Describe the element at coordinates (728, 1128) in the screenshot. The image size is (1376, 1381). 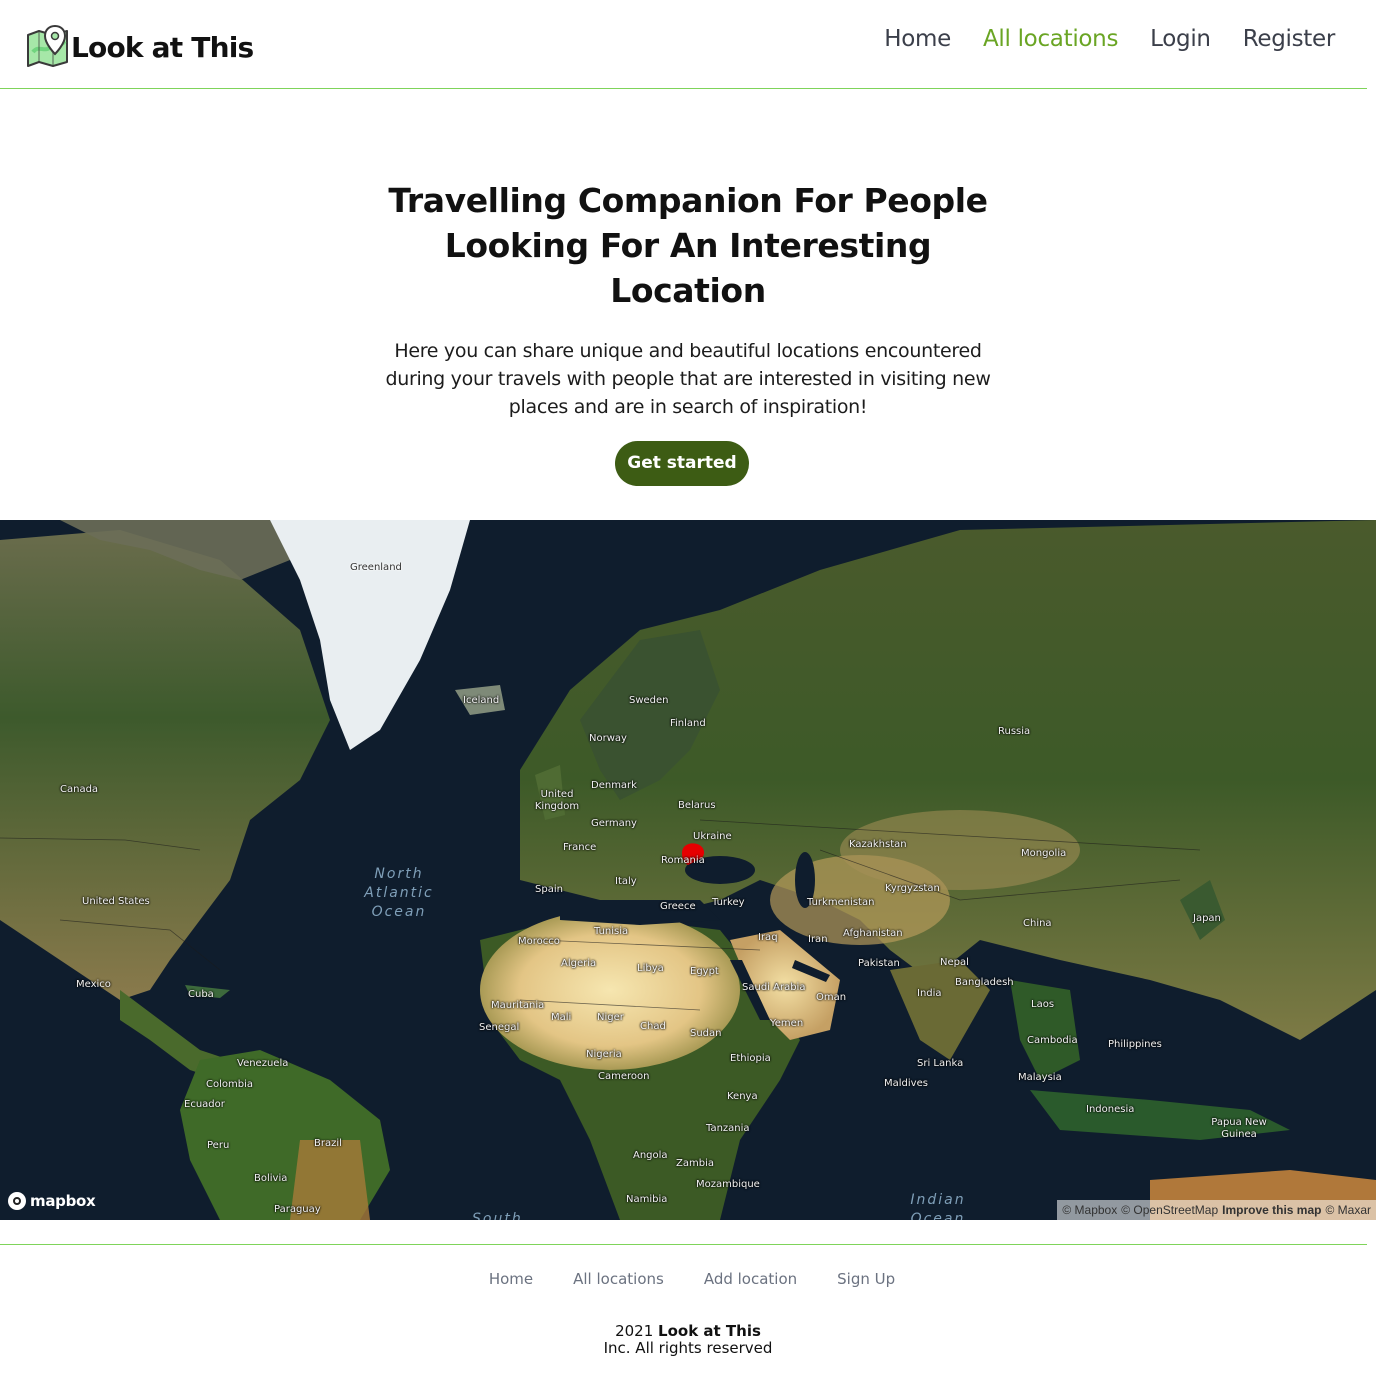
I see `map-label: Tanzania` at that location.